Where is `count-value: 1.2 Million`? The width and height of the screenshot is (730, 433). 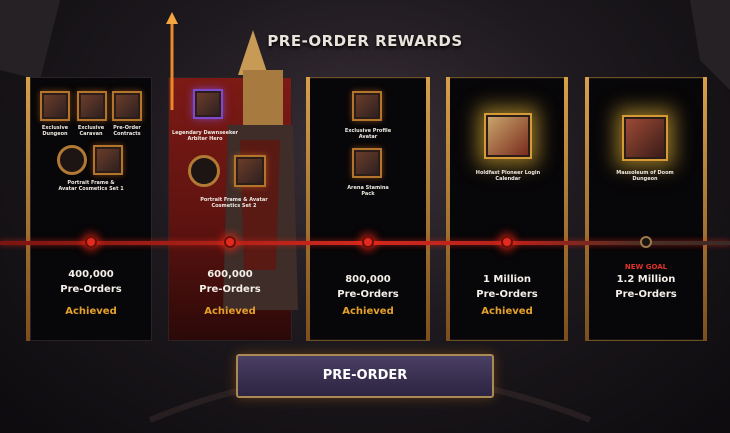
count-value: 1.2 Million is located at coordinates (646, 279).